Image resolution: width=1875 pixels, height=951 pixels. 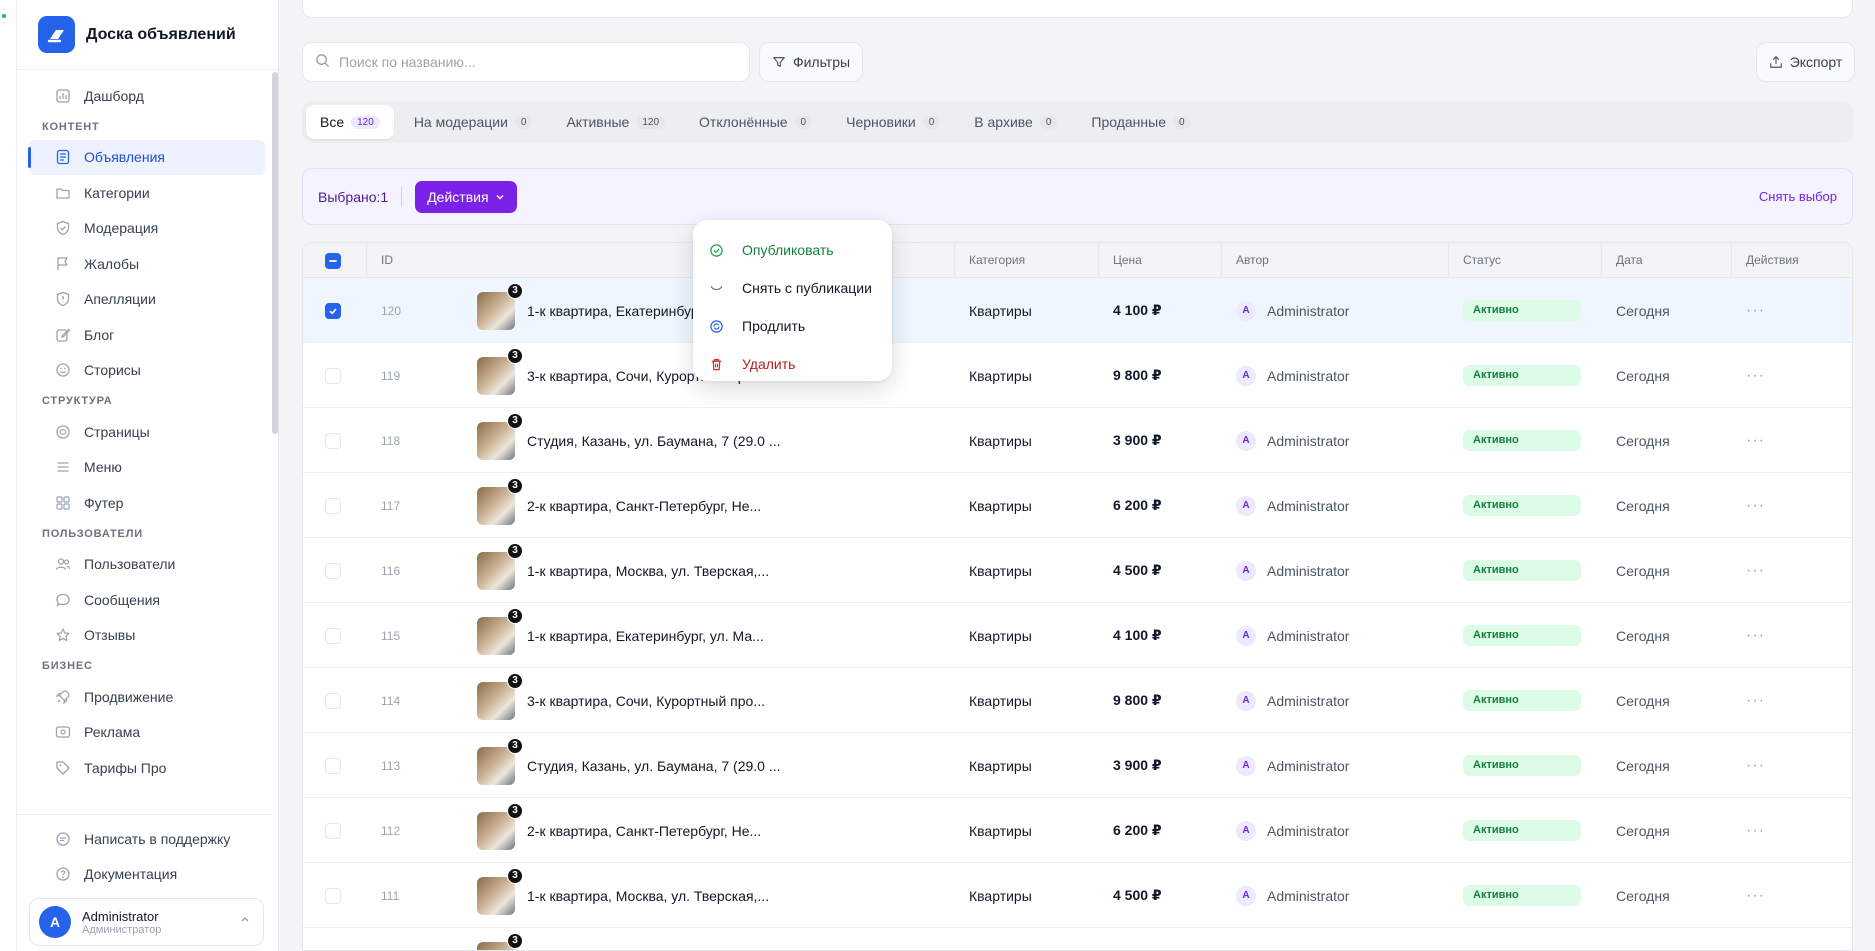 I want to click on dropdown-menu-item: Продлить, so click(x=792, y=326).